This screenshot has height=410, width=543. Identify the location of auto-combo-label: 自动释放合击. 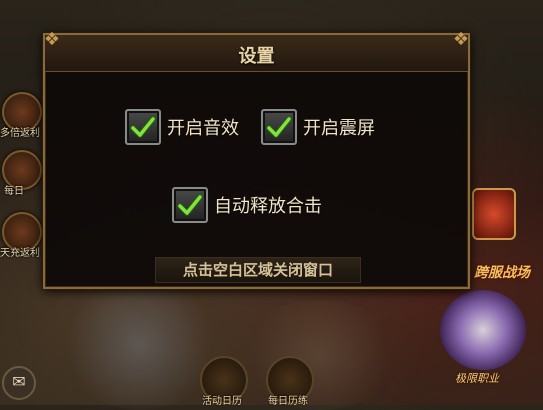
(268, 206).